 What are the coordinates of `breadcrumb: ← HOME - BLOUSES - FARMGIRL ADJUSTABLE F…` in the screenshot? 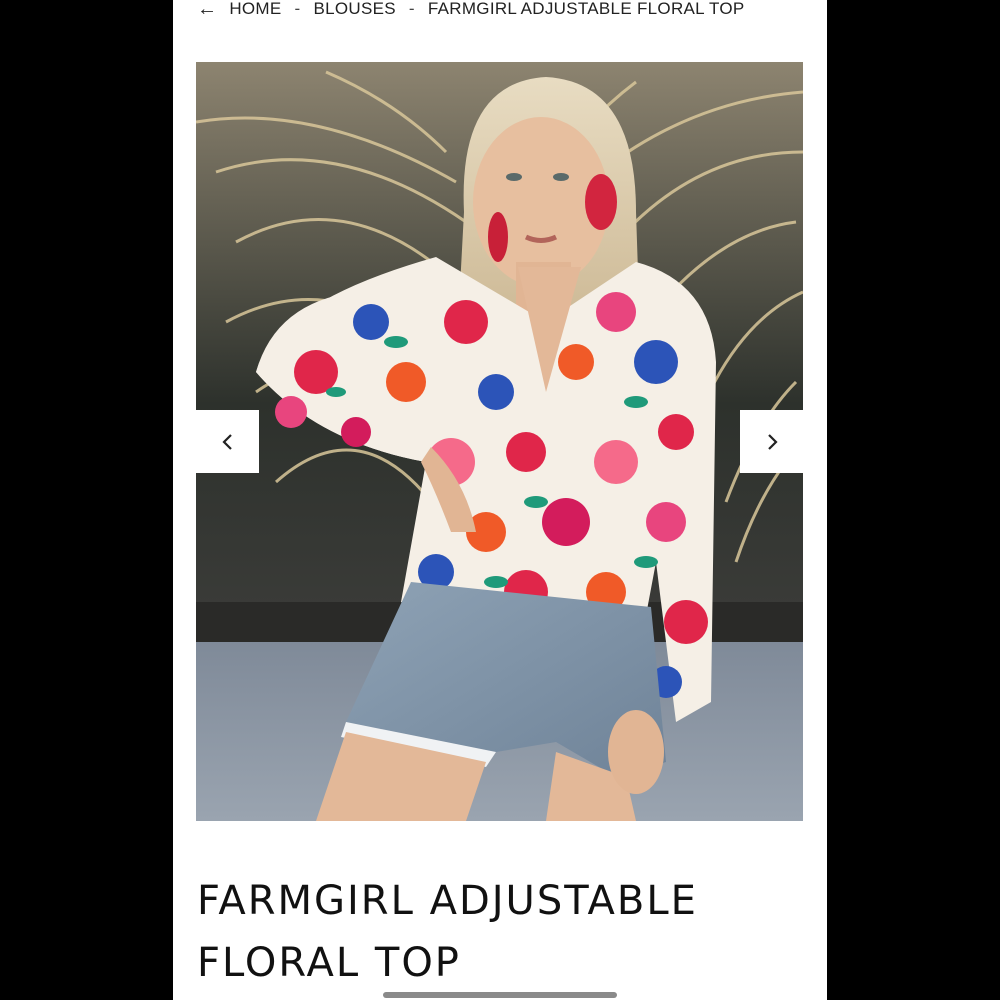 It's located at (471, 10).